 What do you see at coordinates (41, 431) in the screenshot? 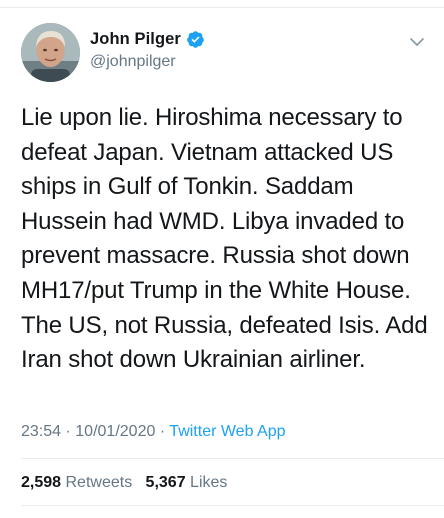
I see `tweet-time: 23:54` at bounding box center [41, 431].